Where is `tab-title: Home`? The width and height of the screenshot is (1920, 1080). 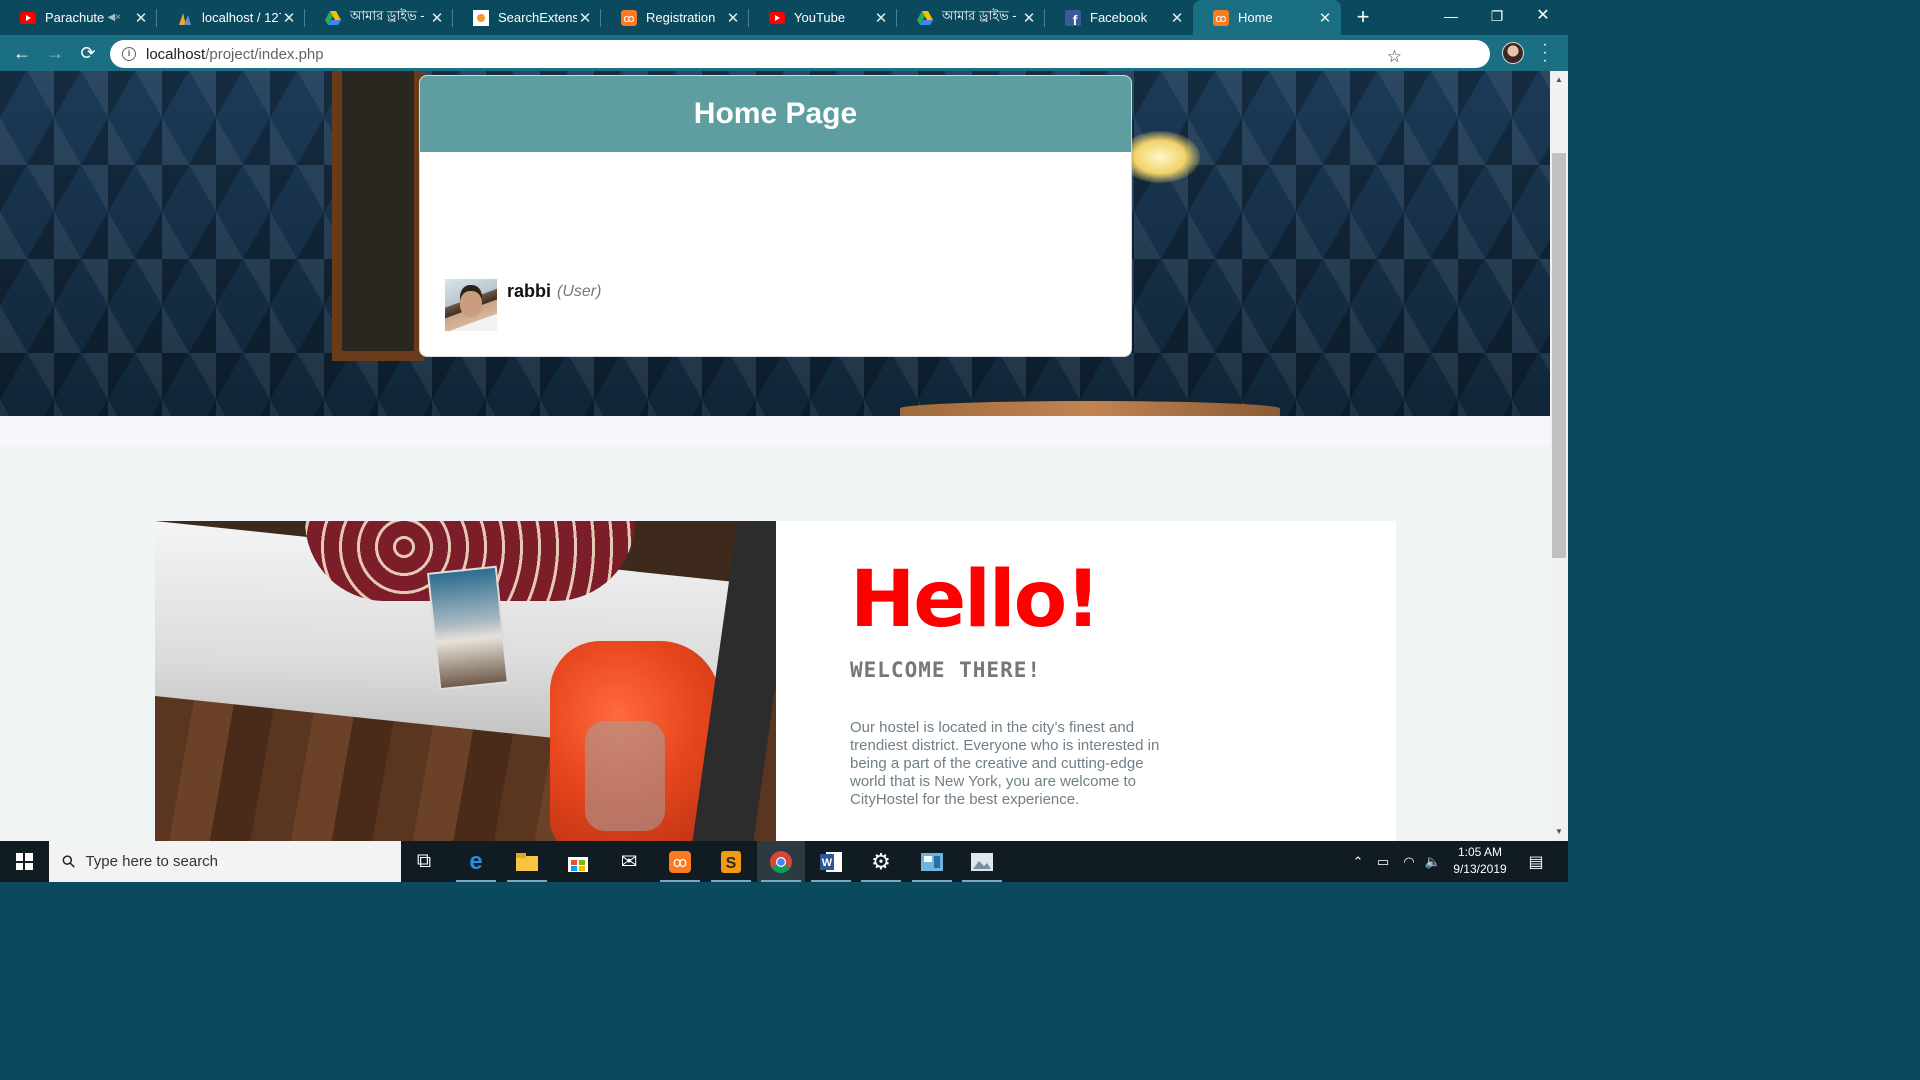 tab-title: Home is located at coordinates (1255, 17).